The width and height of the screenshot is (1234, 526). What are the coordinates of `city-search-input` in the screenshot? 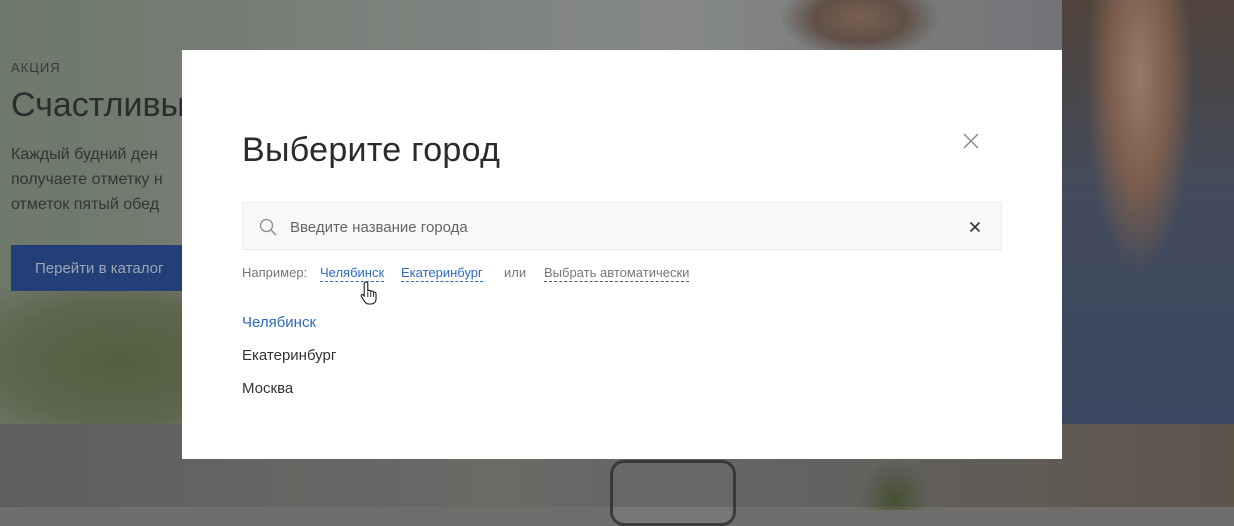 It's located at (620, 227).